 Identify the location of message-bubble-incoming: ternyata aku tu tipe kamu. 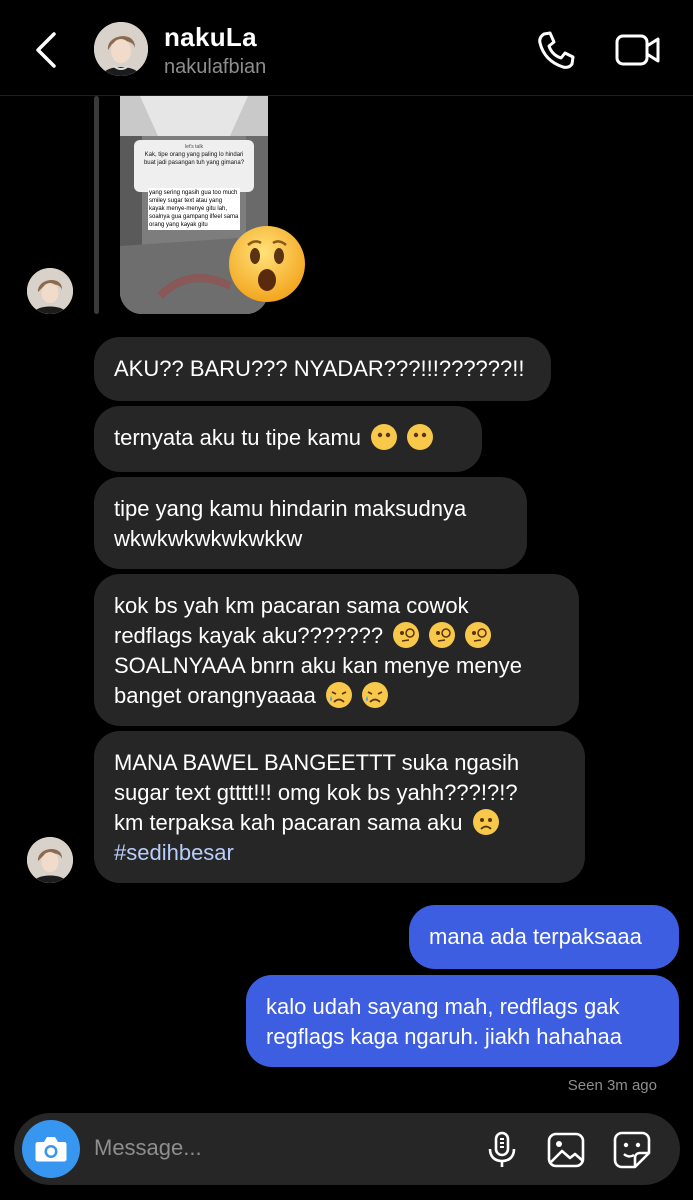
(288, 439).